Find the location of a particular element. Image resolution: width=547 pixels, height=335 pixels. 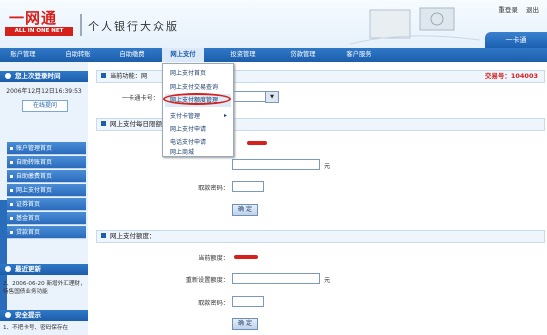

clock-icon is located at coordinates (8, 76).